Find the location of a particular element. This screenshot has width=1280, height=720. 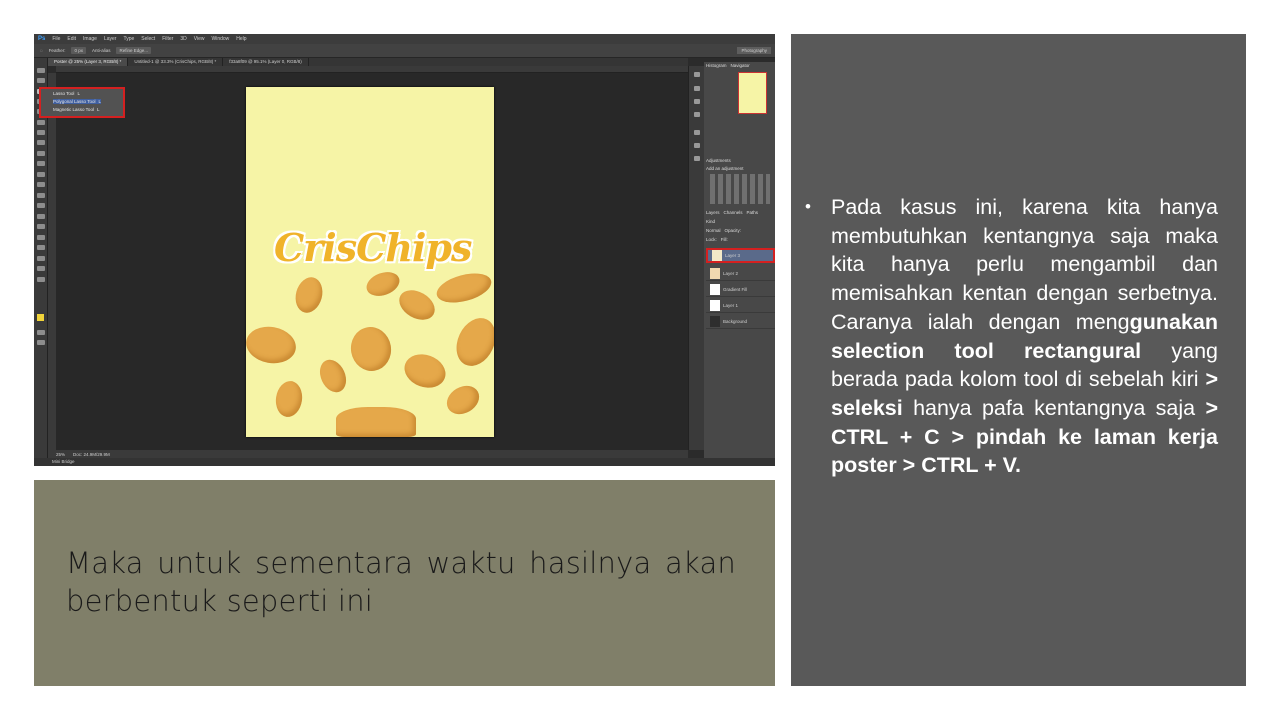

feather-input: 0 px is located at coordinates (78, 50).